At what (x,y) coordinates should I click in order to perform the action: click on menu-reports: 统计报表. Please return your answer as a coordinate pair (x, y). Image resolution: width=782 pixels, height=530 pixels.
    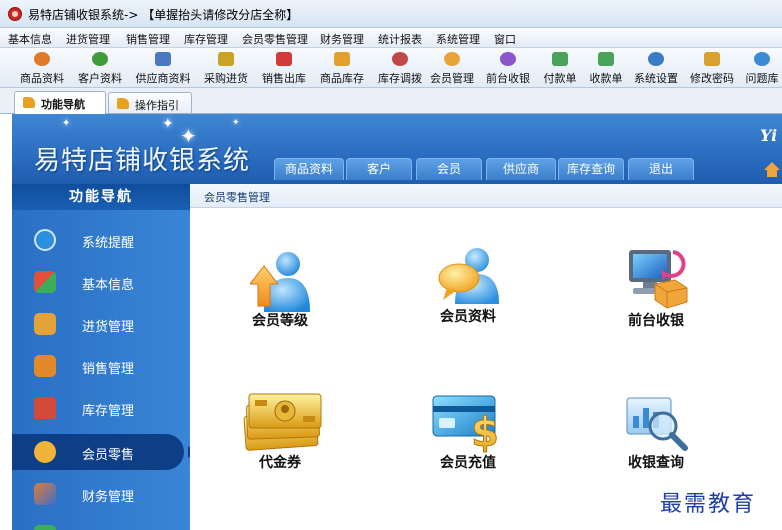
    Looking at the image, I should click on (400, 39).